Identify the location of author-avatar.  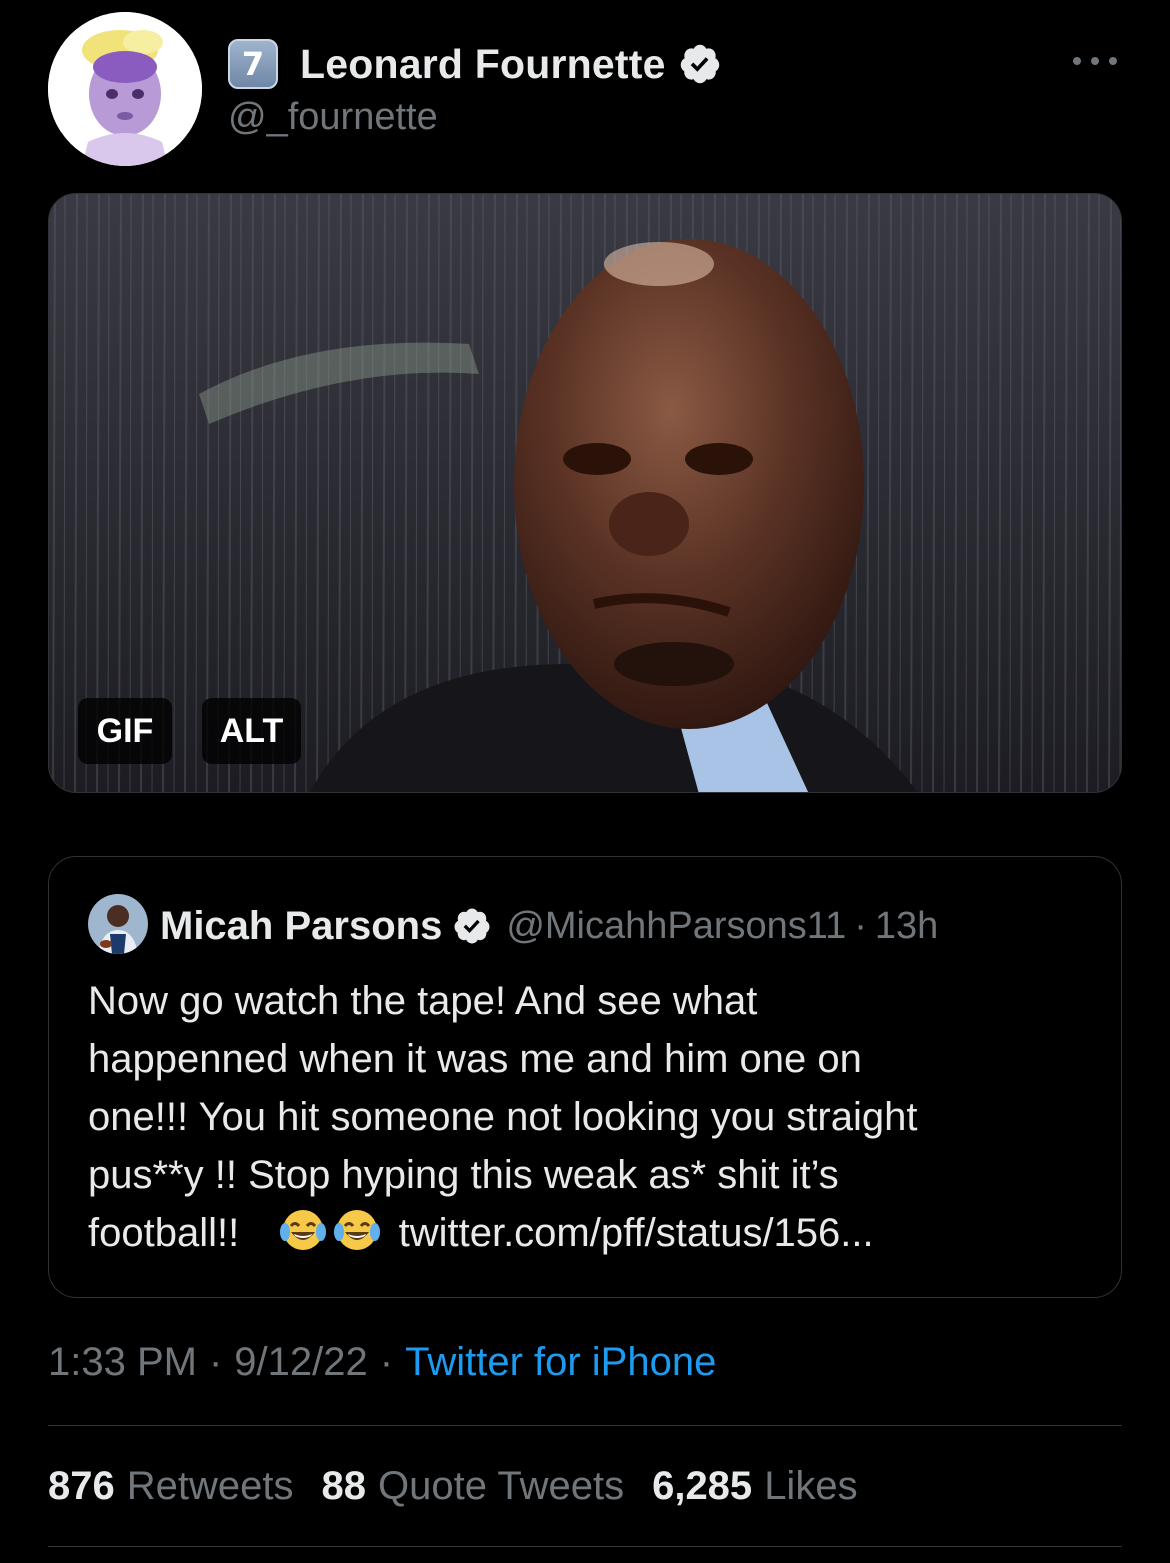
(125, 89).